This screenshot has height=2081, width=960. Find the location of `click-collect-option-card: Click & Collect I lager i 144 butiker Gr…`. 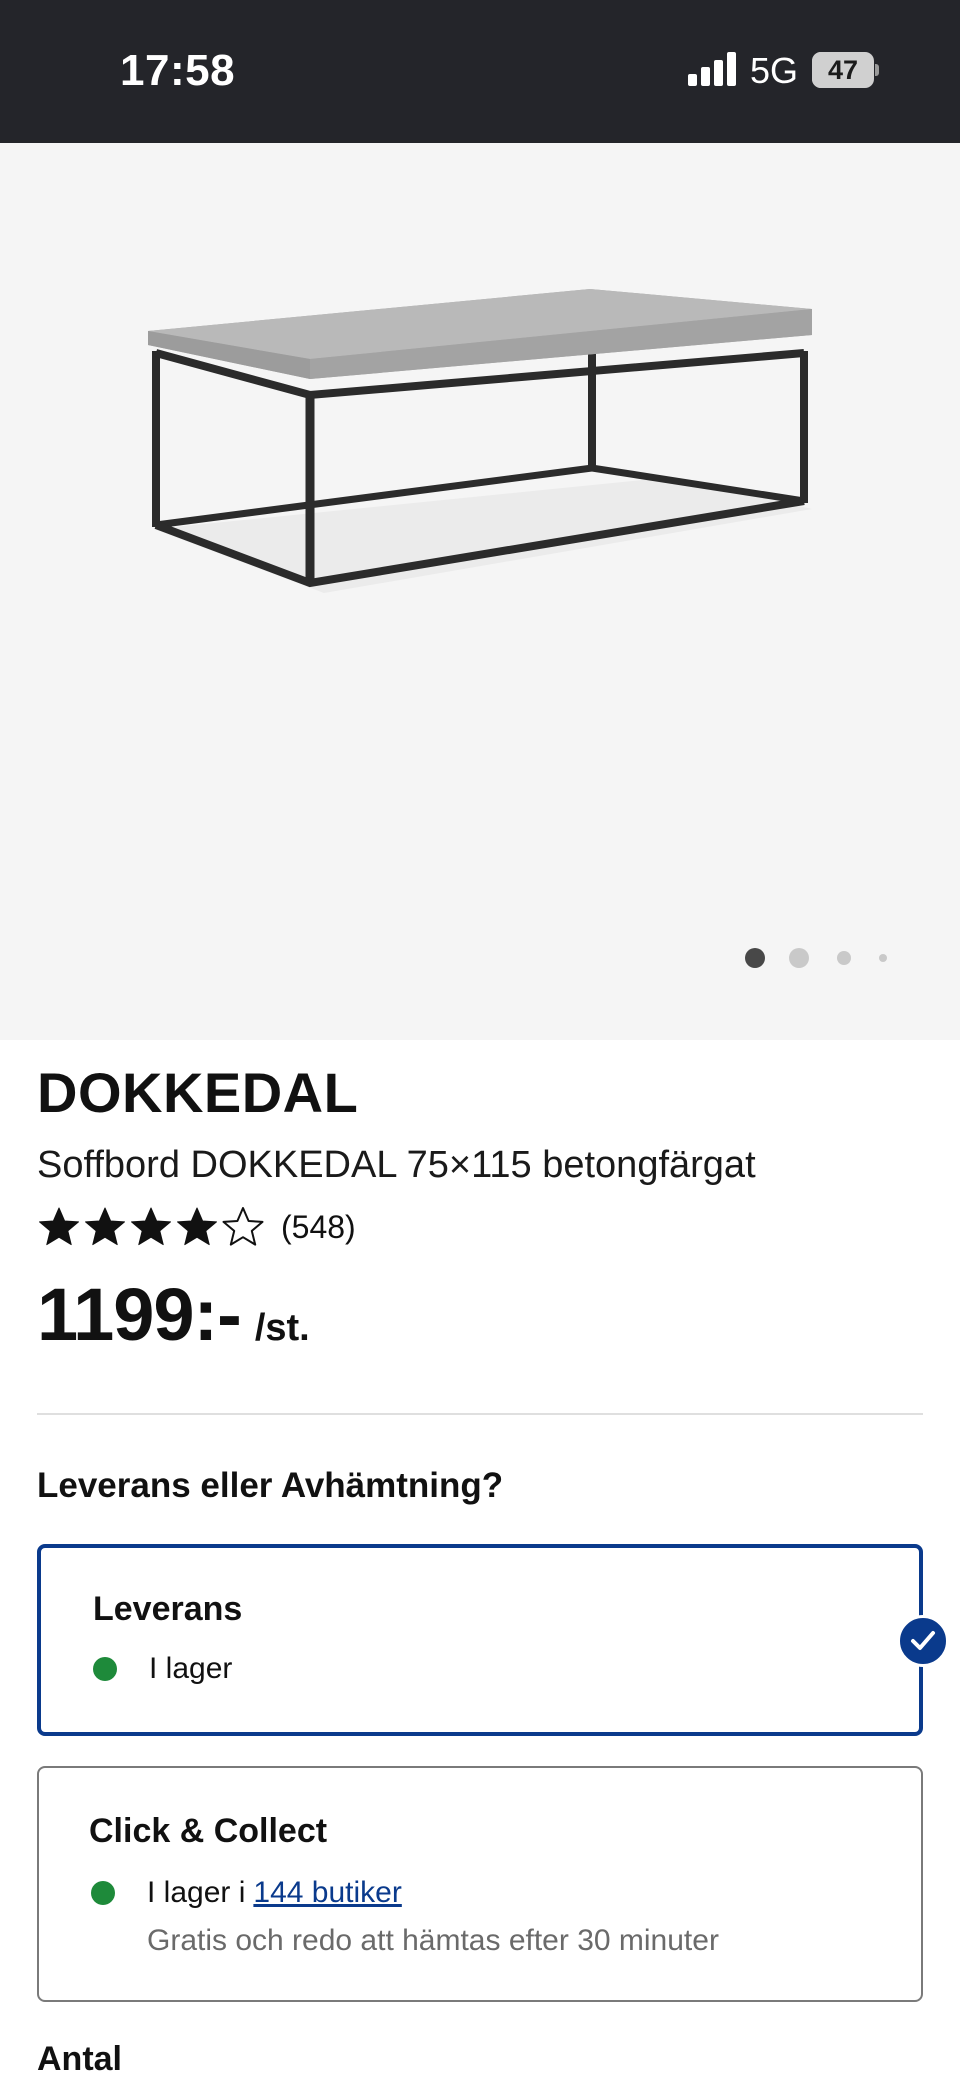

click-collect-option-card: Click & Collect I lager i 144 butiker Gr… is located at coordinates (480, 1884).